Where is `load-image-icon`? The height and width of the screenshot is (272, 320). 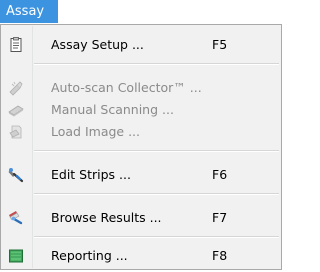
load-image-icon is located at coordinates (16, 132).